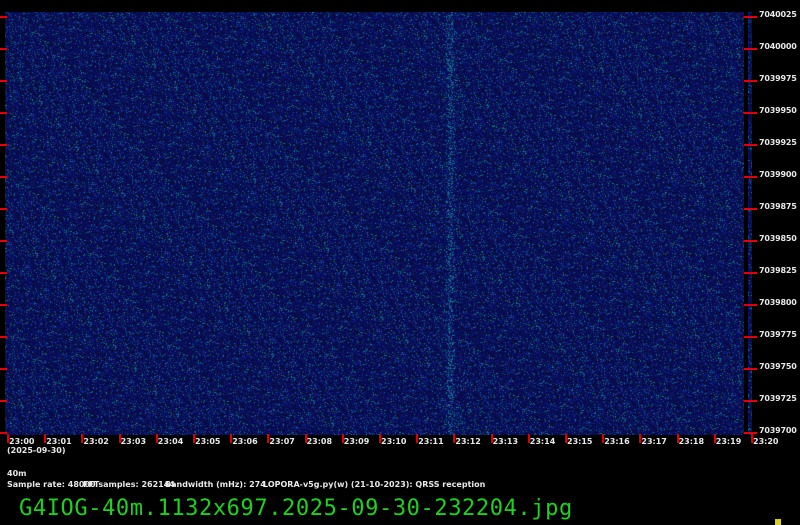 This screenshot has width=800, height=525. What do you see at coordinates (431, 441) in the screenshot?
I see `x-tick-label: 23:11` at bounding box center [431, 441].